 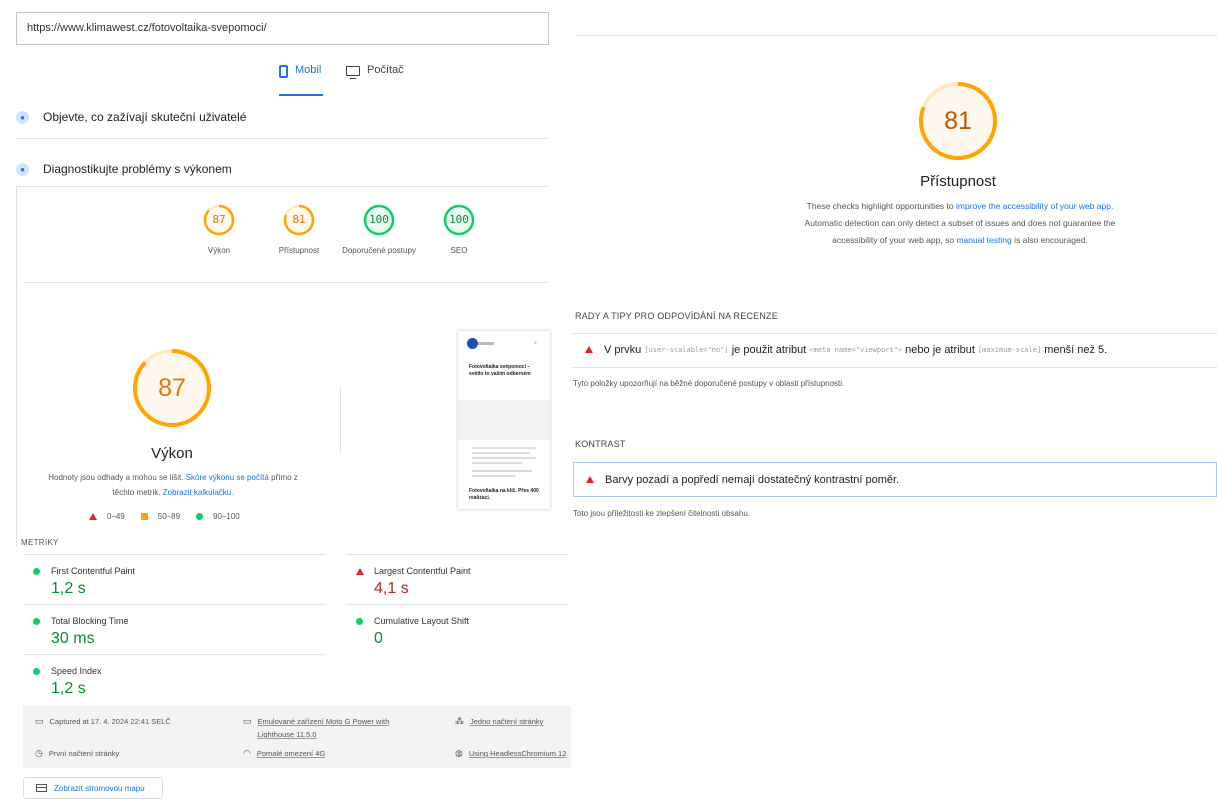 I want to click on audit-code: <meta name="viewport">, so click(x=856, y=349).